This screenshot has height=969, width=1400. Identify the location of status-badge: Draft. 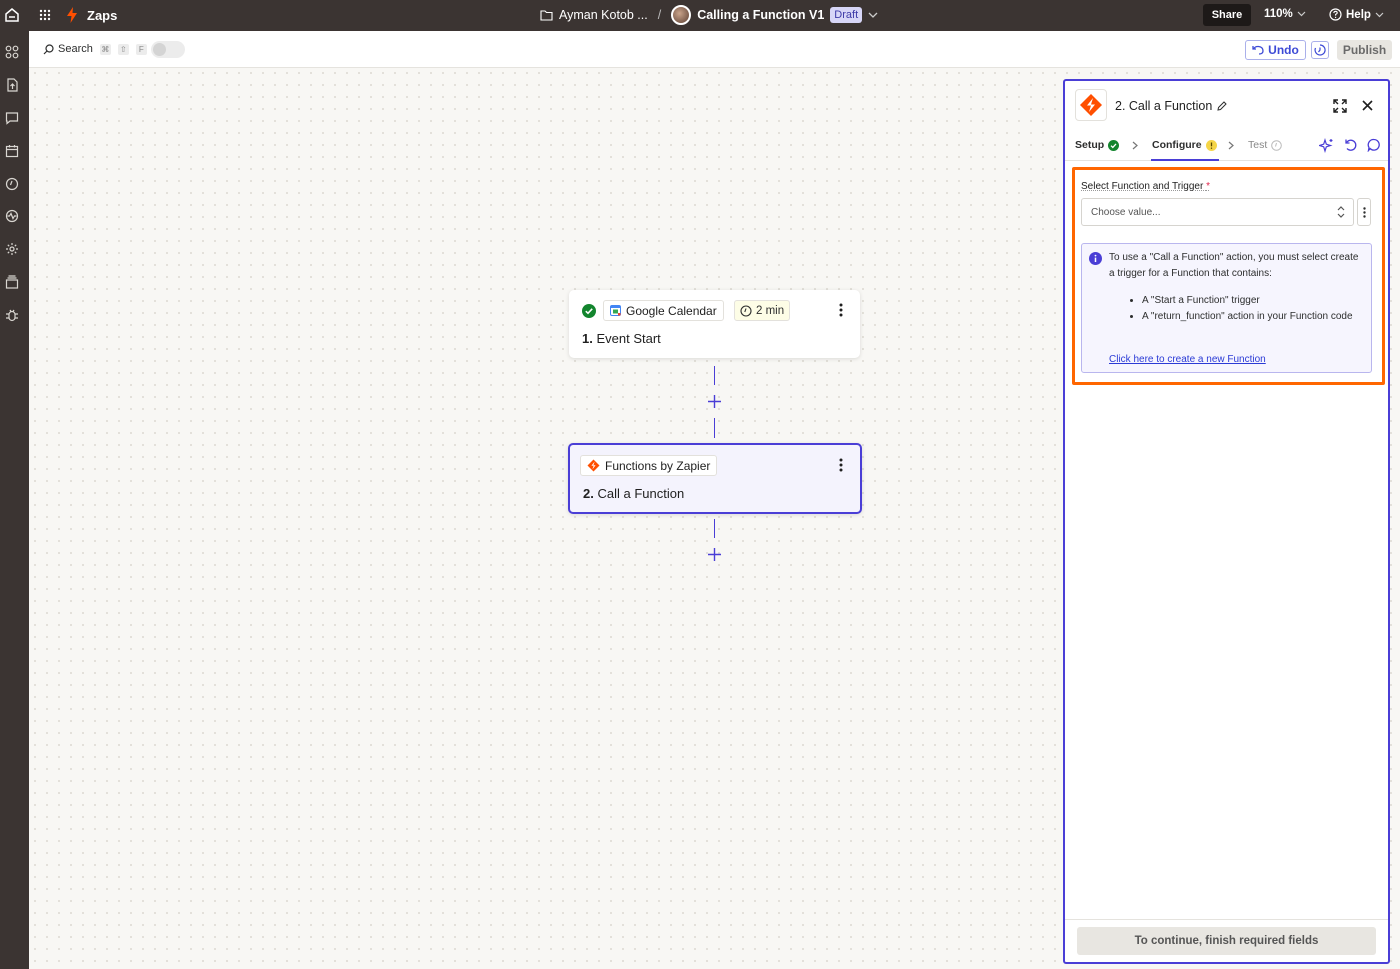
(846, 15).